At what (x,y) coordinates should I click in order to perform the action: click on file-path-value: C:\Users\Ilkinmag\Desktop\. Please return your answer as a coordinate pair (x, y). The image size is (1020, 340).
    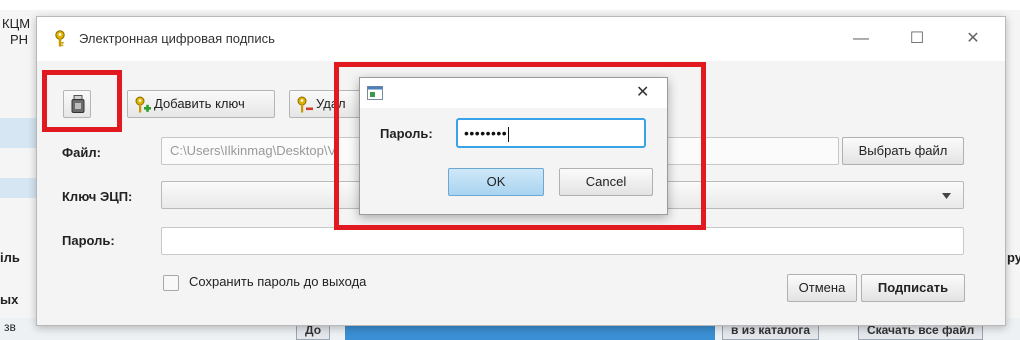
    Looking at the image, I should click on (249, 150).